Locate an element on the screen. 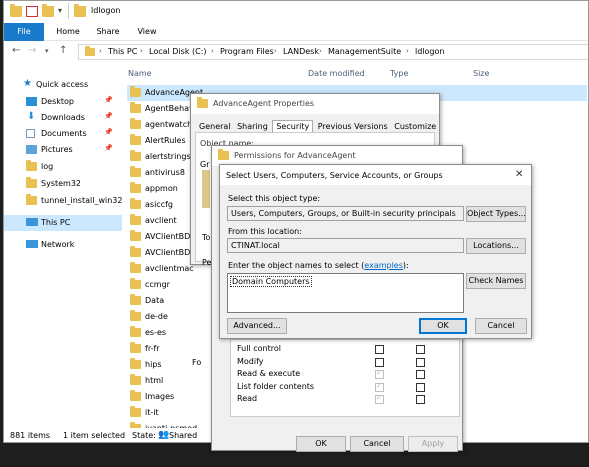  tab-general: General is located at coordinates (215, 126).